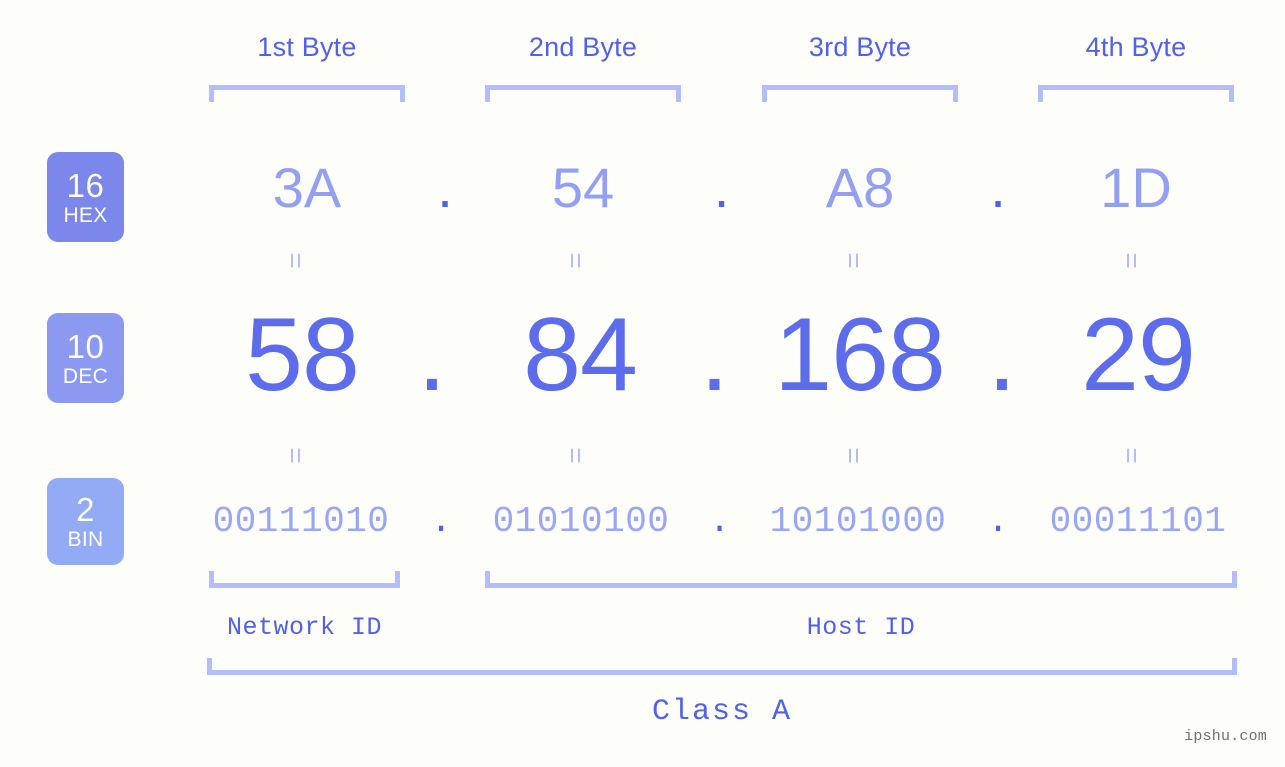  What do you see at coordinates (85, 539) in the screenshot?
I see `base-badge-bin-label: BIN` at bounding box center [85, 539].